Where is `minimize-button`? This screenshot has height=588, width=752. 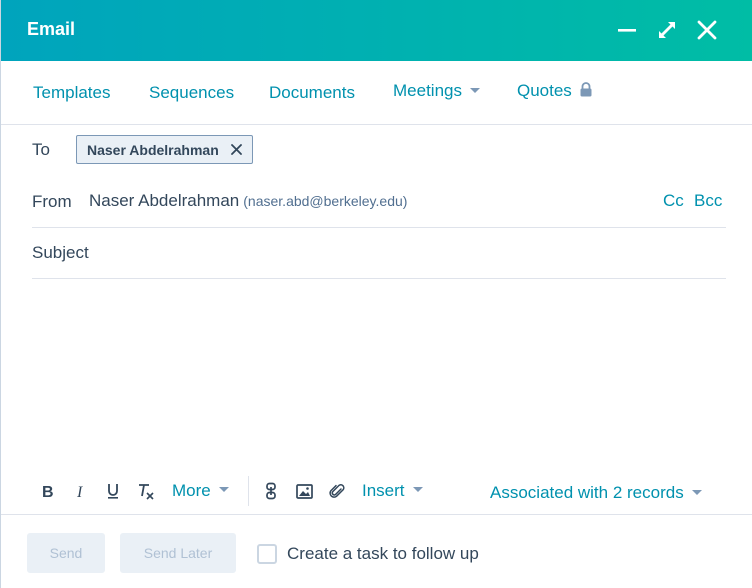 minimize-button is located at coordinates (627, 30).